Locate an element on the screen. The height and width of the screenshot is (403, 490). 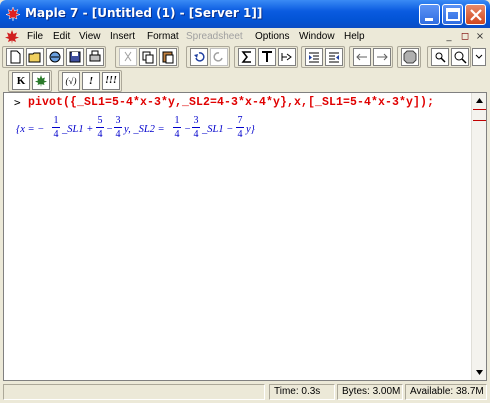
redo-button is located at coordinates (219, 57).